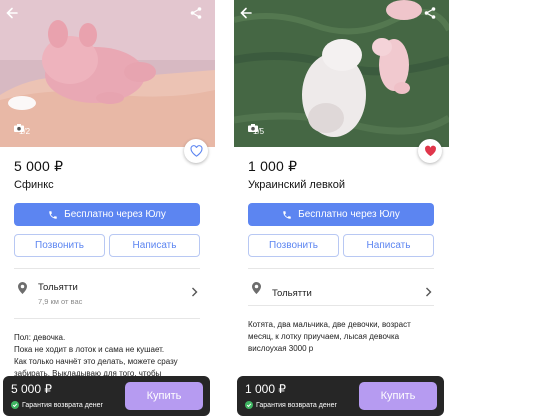  What do you see at coordinates (340, 396) in the screenshot?
I see `bottom-buy-bar: 1 000 ₽ Гарантия возврата денег Купить` at bounding box center [340, 396].